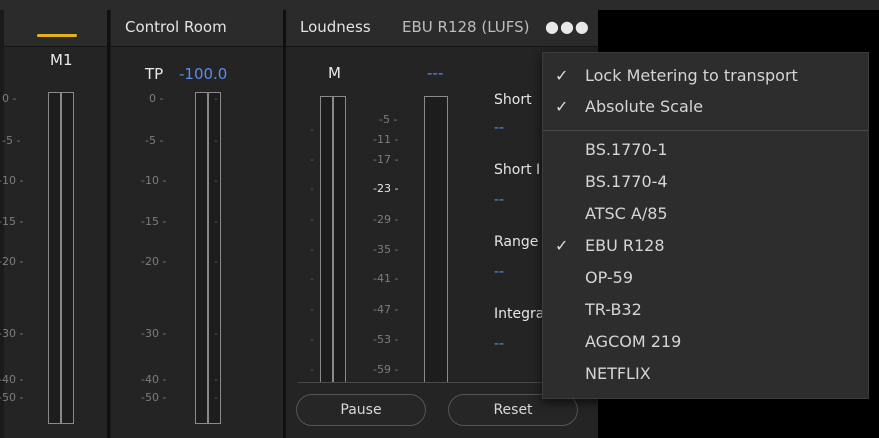 The image size is (879, 438). I want to click on loudness-target-tick: -23 -, so click(386, 188).